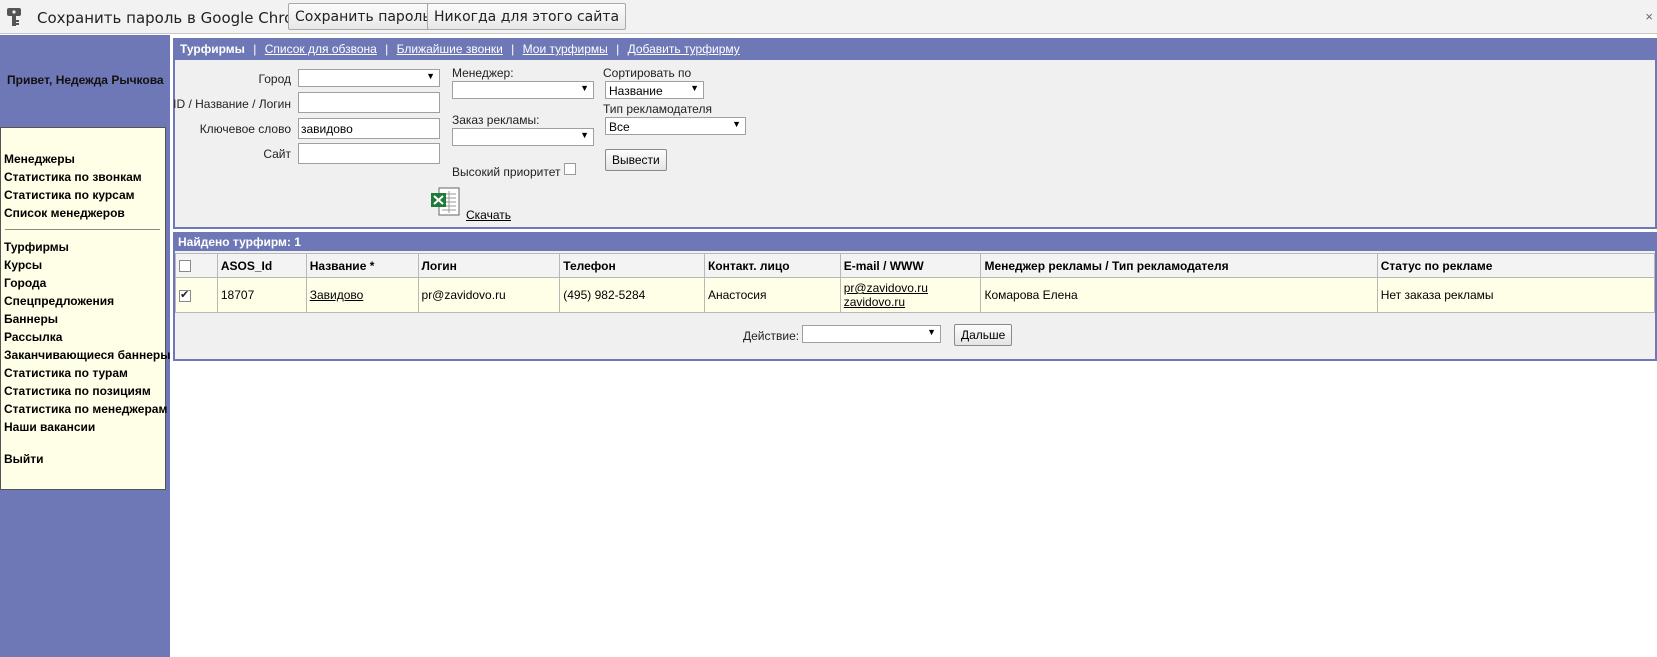 This screenshot has width=1657, height=657. I want to click on site-label: Сайт, so click(277, 154).